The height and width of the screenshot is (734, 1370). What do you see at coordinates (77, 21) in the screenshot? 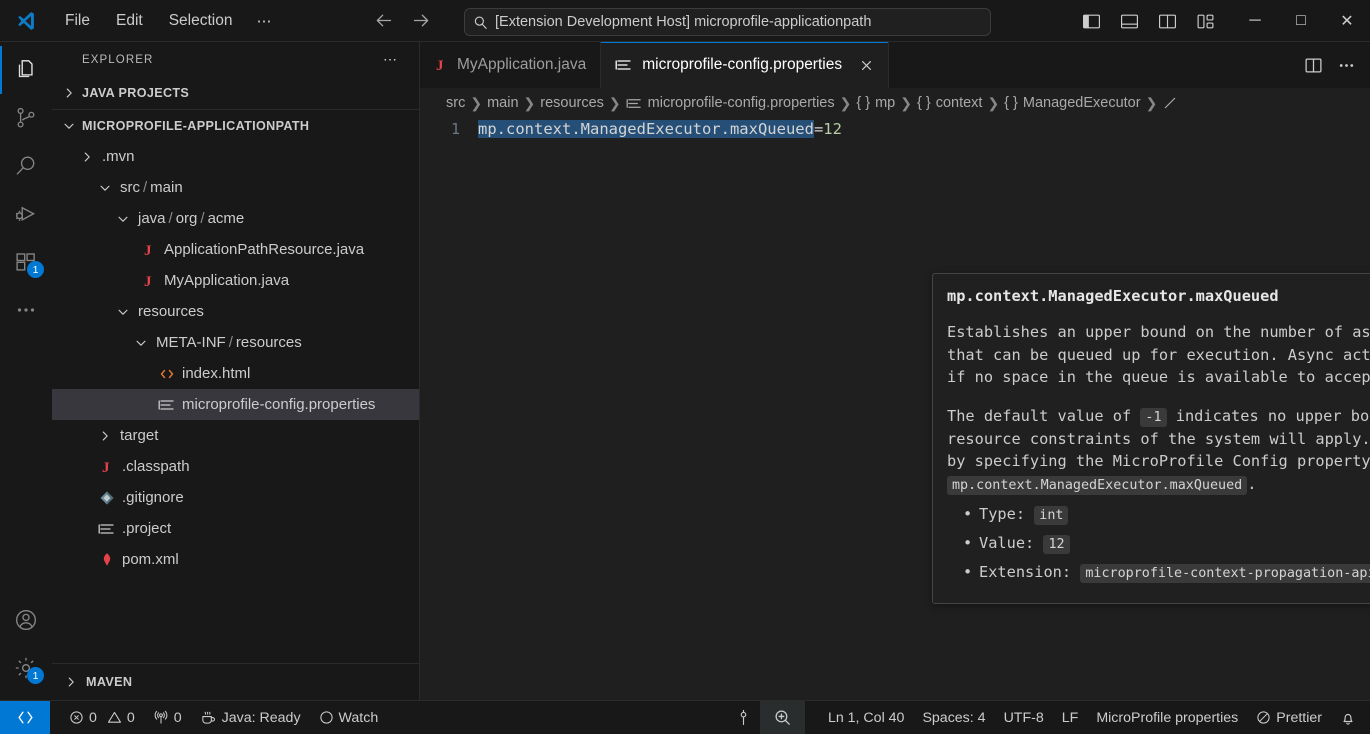
I see `menu-file: File` at bounding box center [77, 21].